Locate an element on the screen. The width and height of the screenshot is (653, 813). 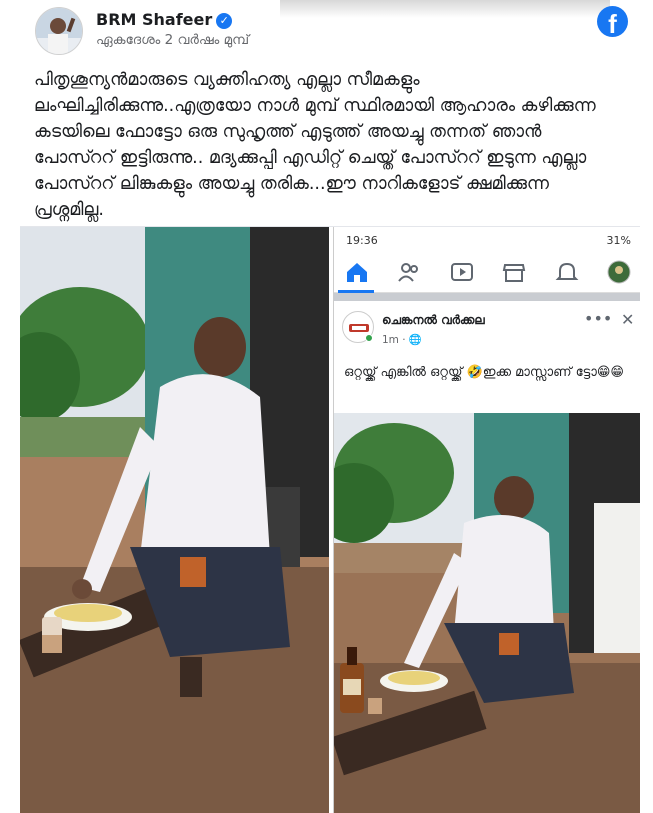
author-name-row: BRM Shafeer ✓ is located at coordinates (164, 19).